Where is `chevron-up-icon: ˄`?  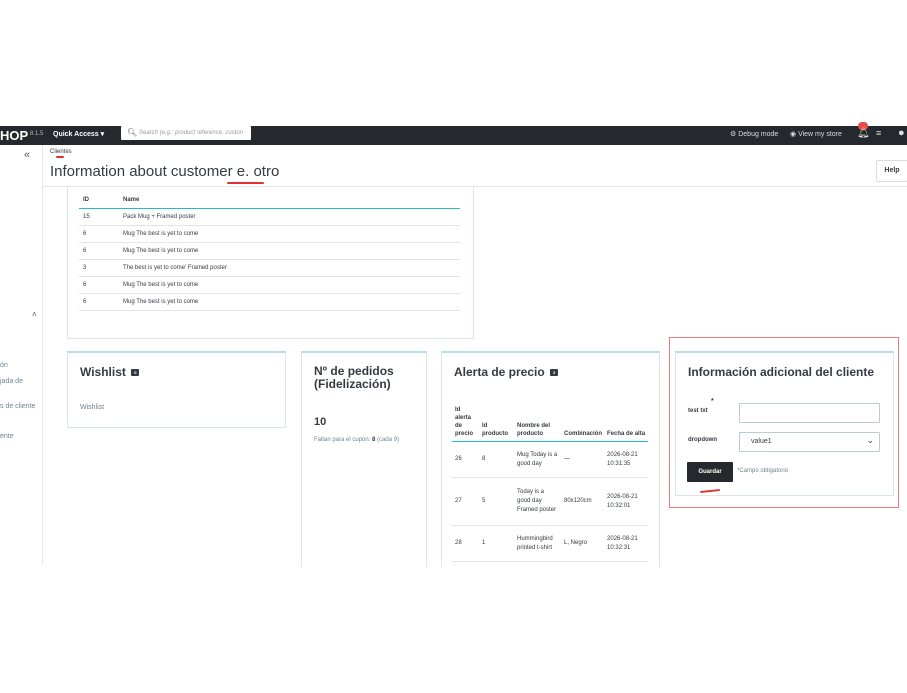
chevron-up-icon: ˄ is located at coordinates (34, 314).